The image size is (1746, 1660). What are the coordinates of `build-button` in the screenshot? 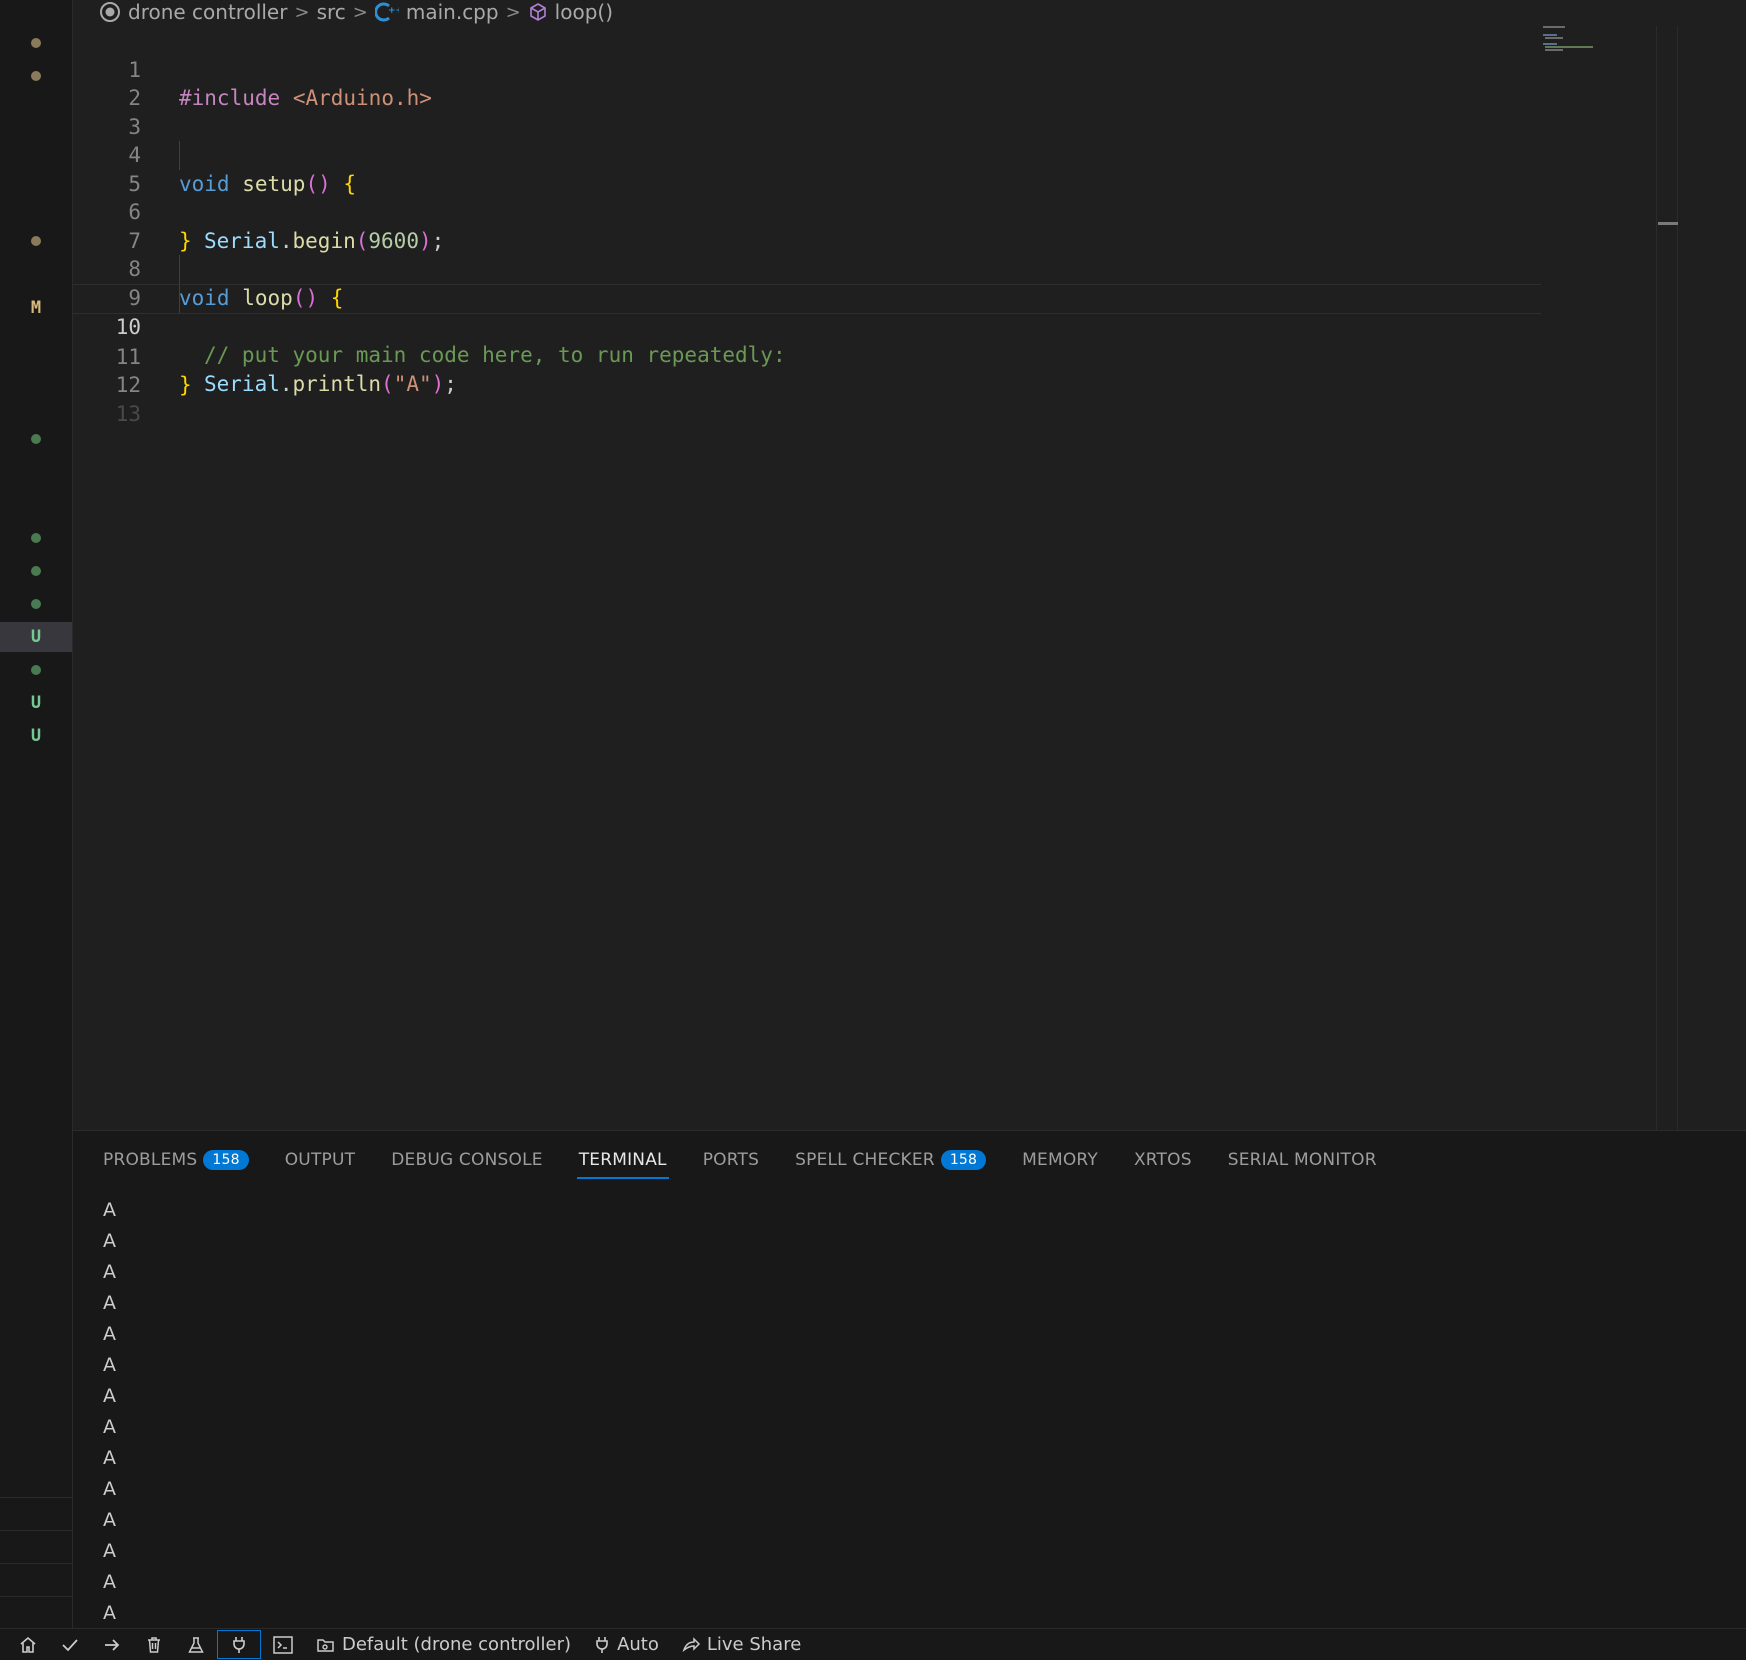 It's located at (70, 1644).